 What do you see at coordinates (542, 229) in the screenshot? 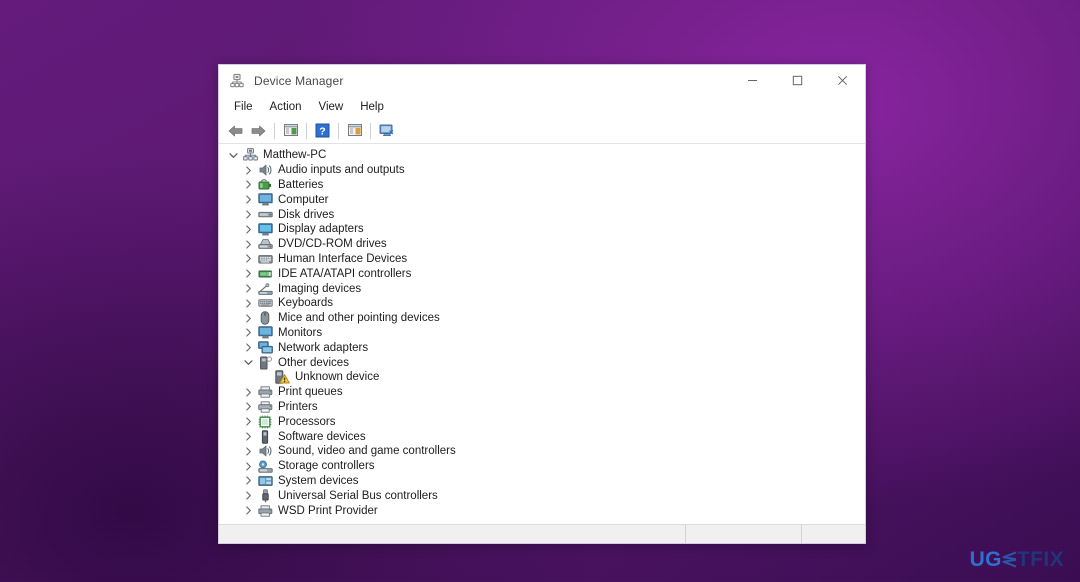
I see `tree-node: Display adapters` at bounding box center [542, 229].